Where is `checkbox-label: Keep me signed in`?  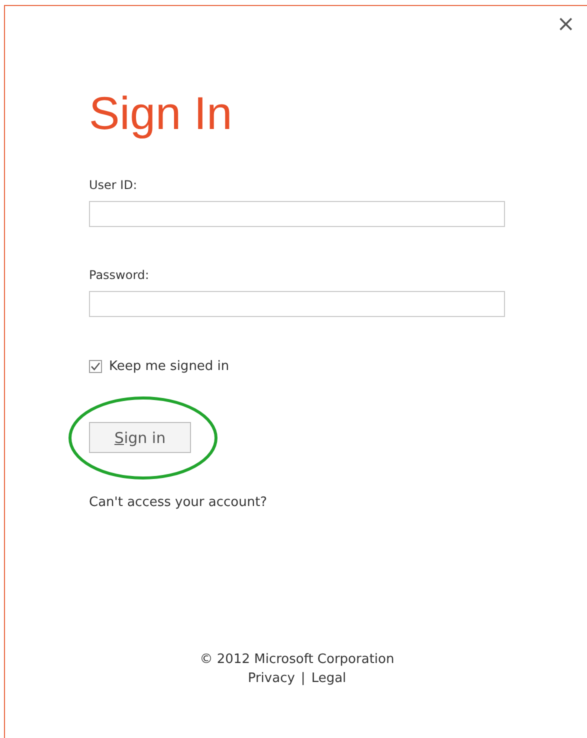 checkbox-label: Keep me signed in is located at coordinates (169, 366).